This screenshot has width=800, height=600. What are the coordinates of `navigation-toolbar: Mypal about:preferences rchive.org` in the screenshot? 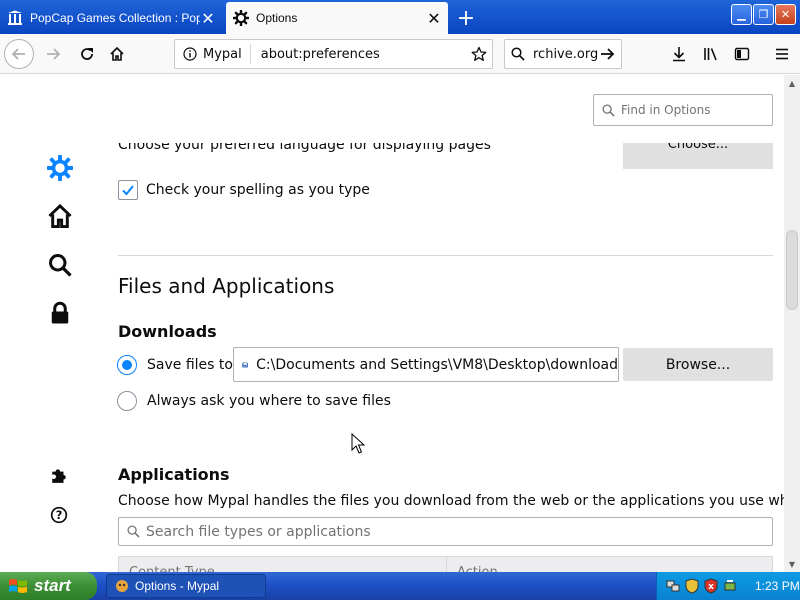 It's located at (400, 54).